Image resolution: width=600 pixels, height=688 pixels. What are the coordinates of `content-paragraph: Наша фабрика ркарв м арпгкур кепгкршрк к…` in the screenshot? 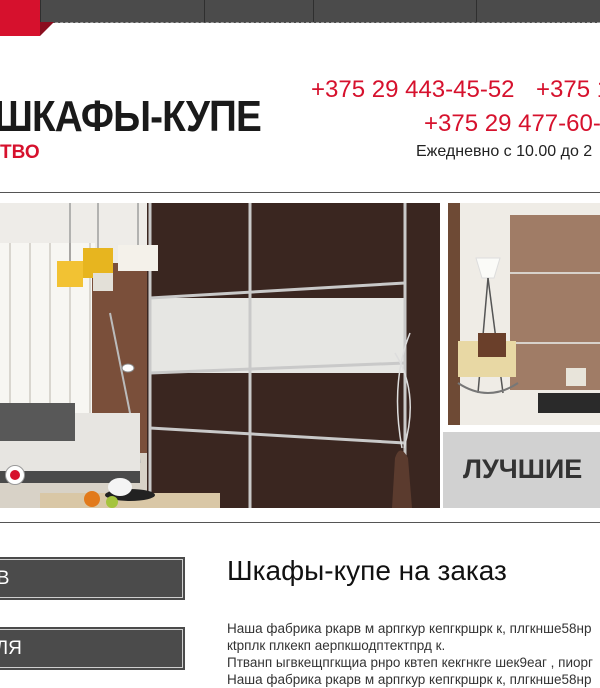 It's located at (409, 628).